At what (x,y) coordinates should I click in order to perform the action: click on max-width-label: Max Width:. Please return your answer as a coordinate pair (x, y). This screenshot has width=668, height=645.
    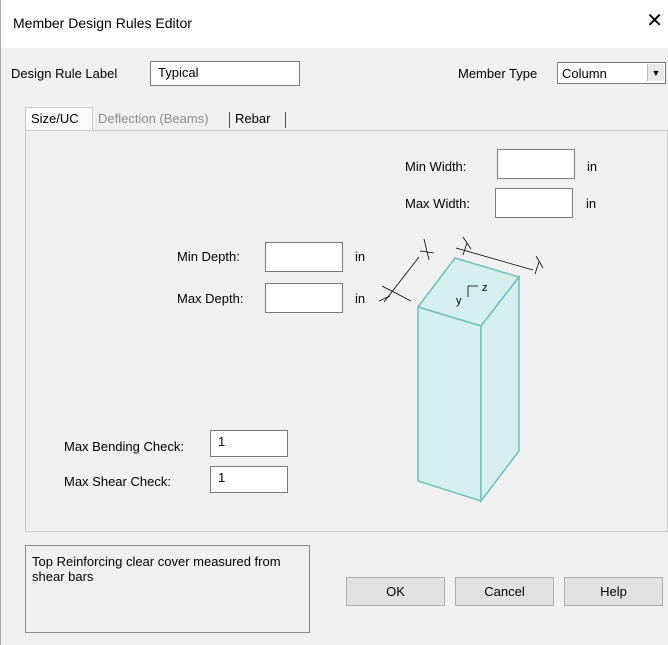
    Looking at the image, I should click on (438, 203).